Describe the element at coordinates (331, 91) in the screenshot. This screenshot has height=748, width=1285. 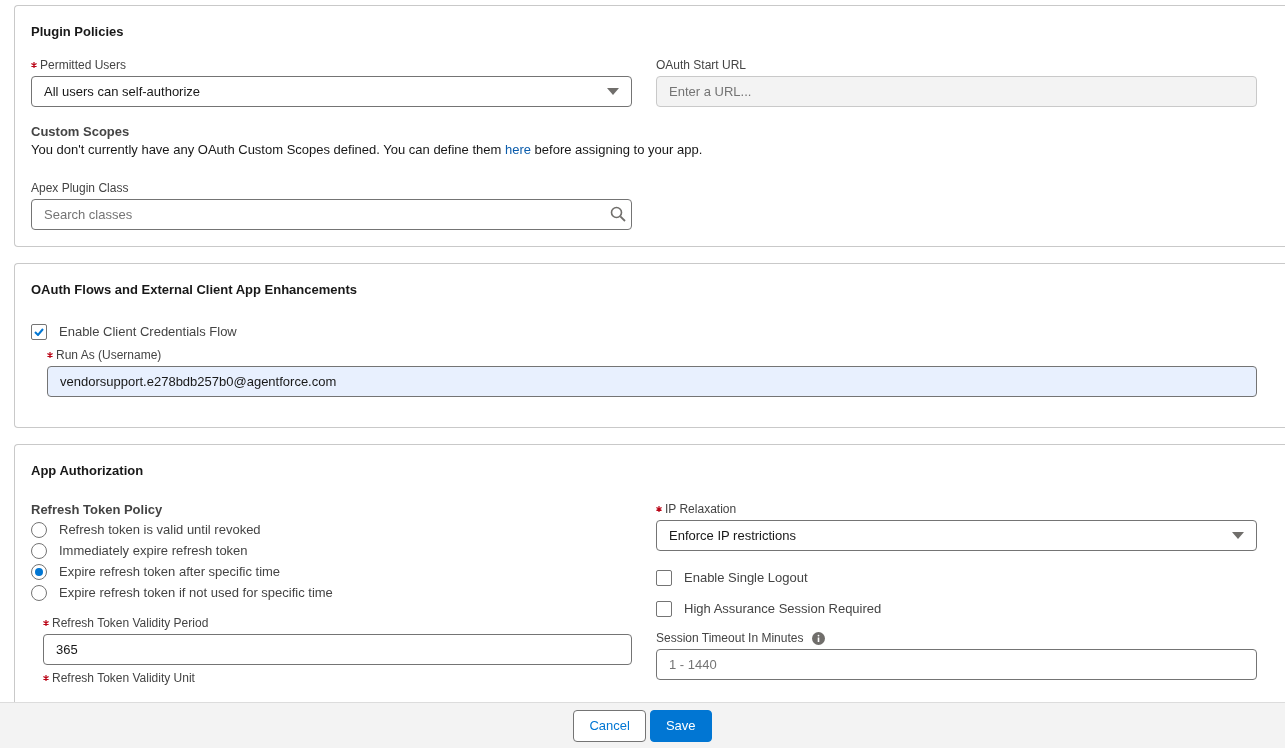
I see `select-field: All users can self-authorize` at that location.